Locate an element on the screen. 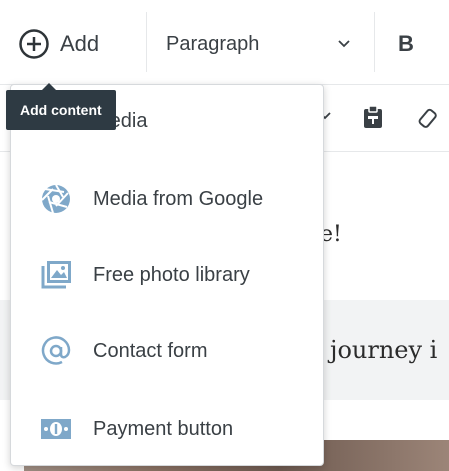  menu-item-free-photo-library: Free photo library is located at coordinates (167, 275).